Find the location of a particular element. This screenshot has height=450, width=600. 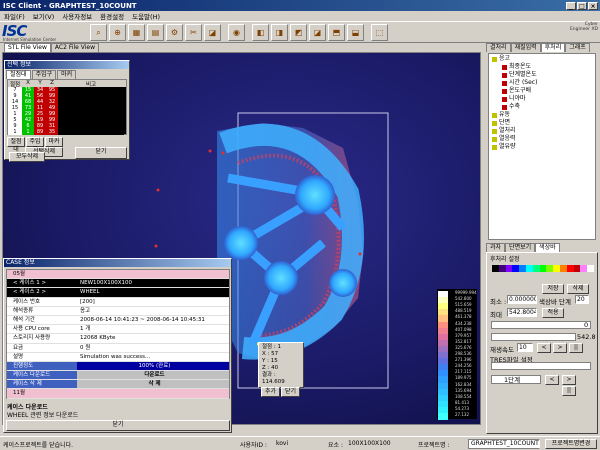

list-item: 요금 0 원 is located at coordinates (118, 348).